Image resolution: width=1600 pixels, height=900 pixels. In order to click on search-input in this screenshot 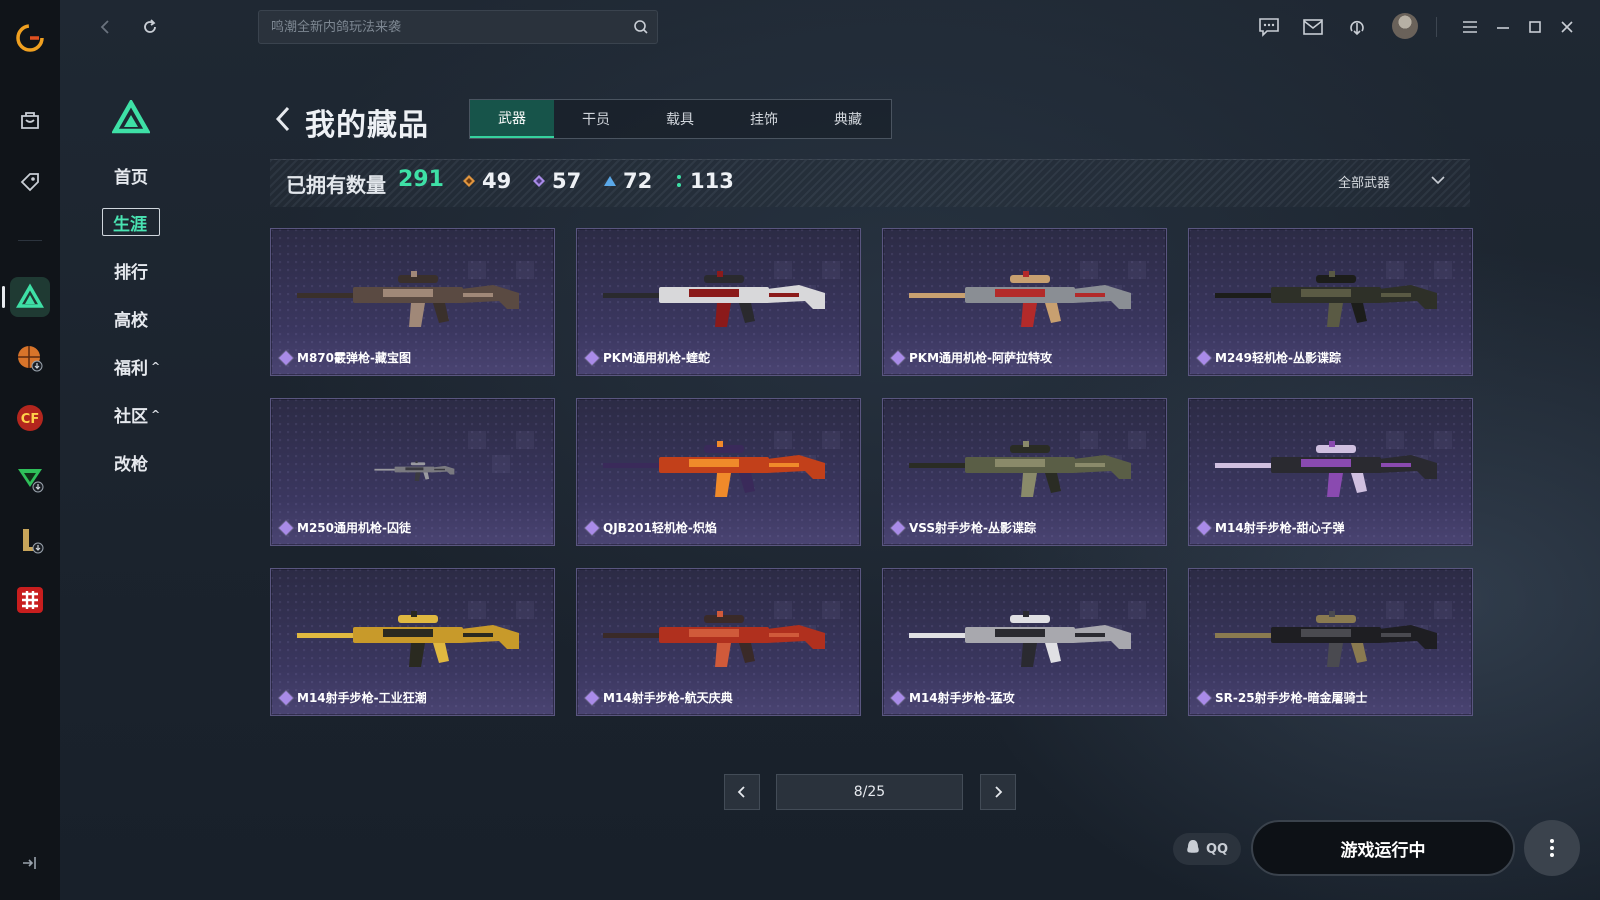, I will do `click(458, 27)`.